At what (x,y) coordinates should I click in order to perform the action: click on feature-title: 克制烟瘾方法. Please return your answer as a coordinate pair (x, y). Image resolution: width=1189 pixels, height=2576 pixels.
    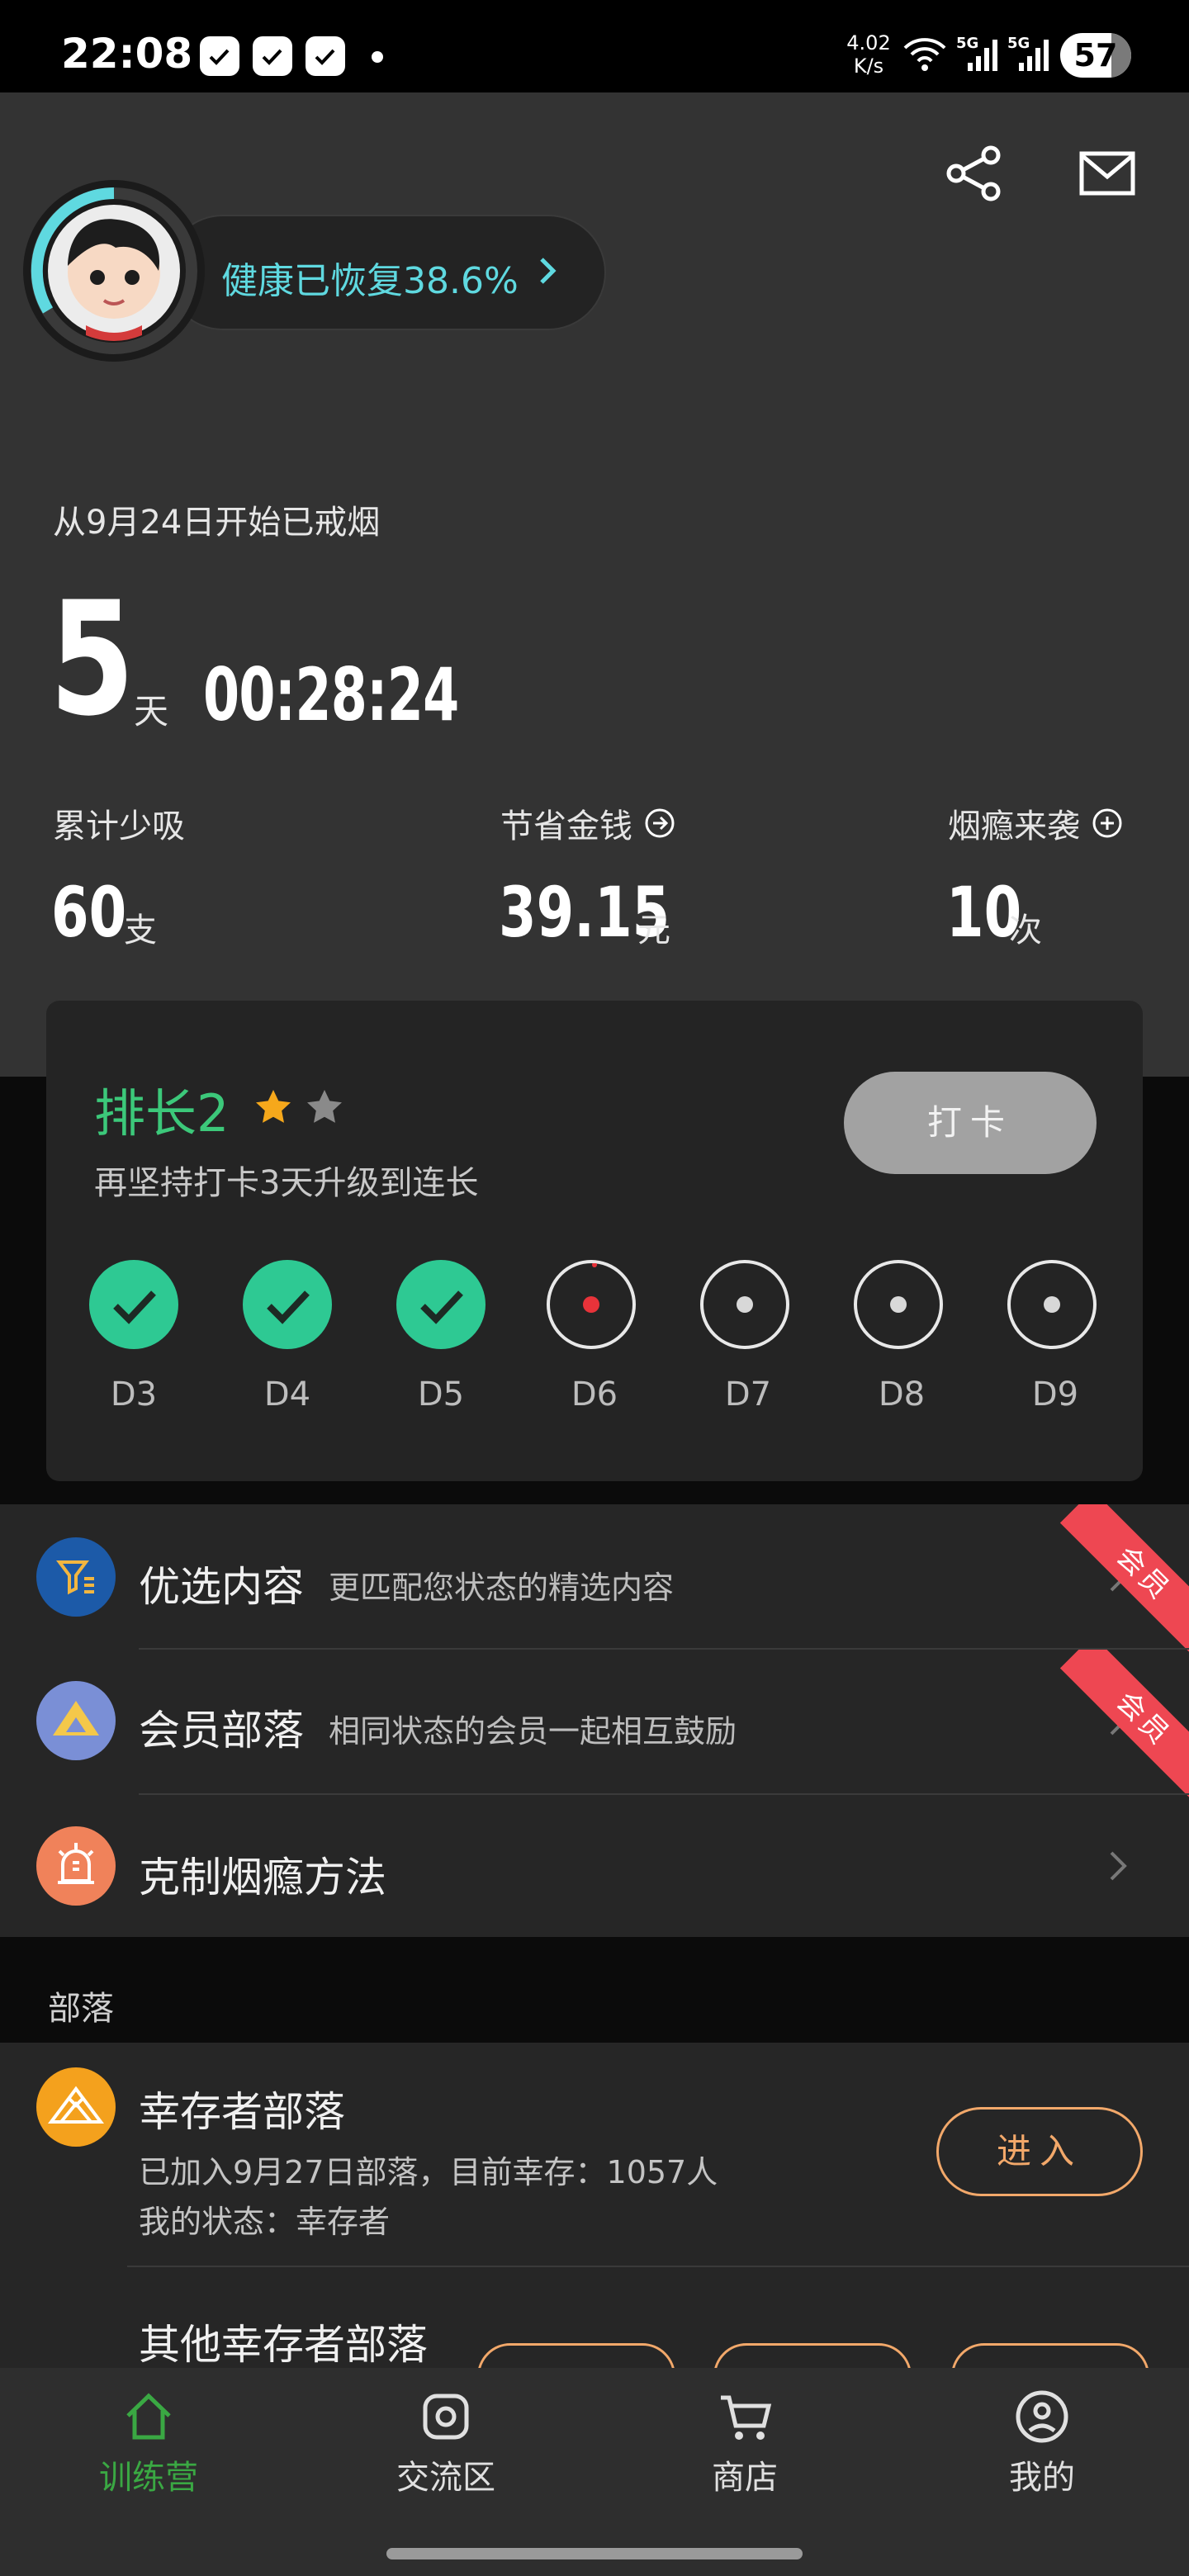
    Looking at the image, I should click on (262, 1877).